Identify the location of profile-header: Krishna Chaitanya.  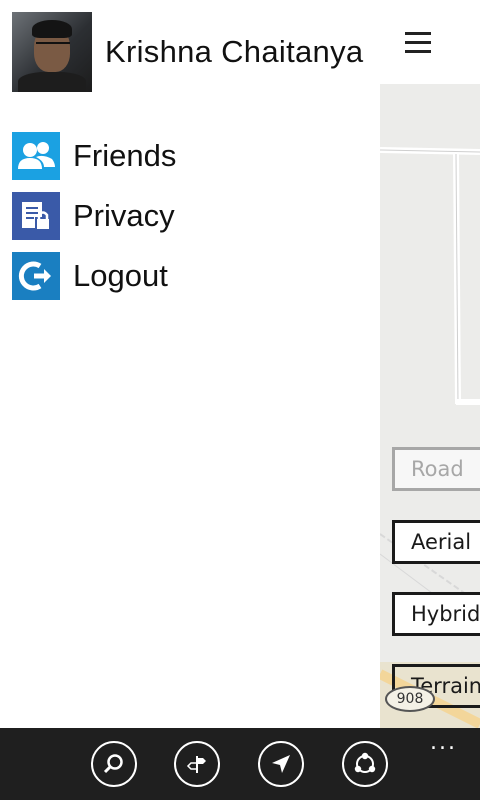
(187, 52).